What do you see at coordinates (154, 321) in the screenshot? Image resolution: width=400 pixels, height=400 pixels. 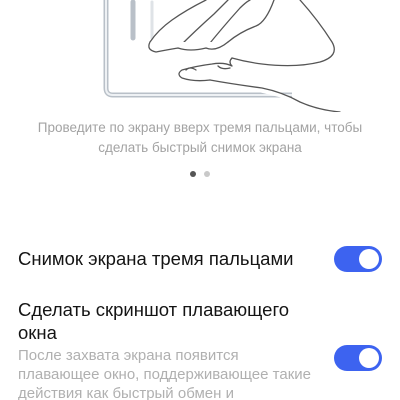 I see `floating-window-screenshot-label: Сделать скриншот плавающего окна` at bounding box center [154, 321].